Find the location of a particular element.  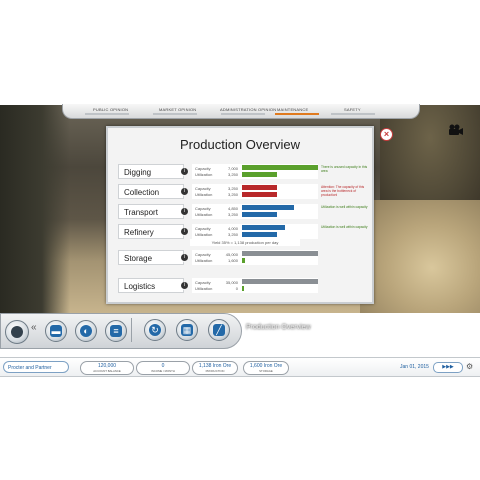

cycle-button: ↻ is located at coordinates (155, 330).